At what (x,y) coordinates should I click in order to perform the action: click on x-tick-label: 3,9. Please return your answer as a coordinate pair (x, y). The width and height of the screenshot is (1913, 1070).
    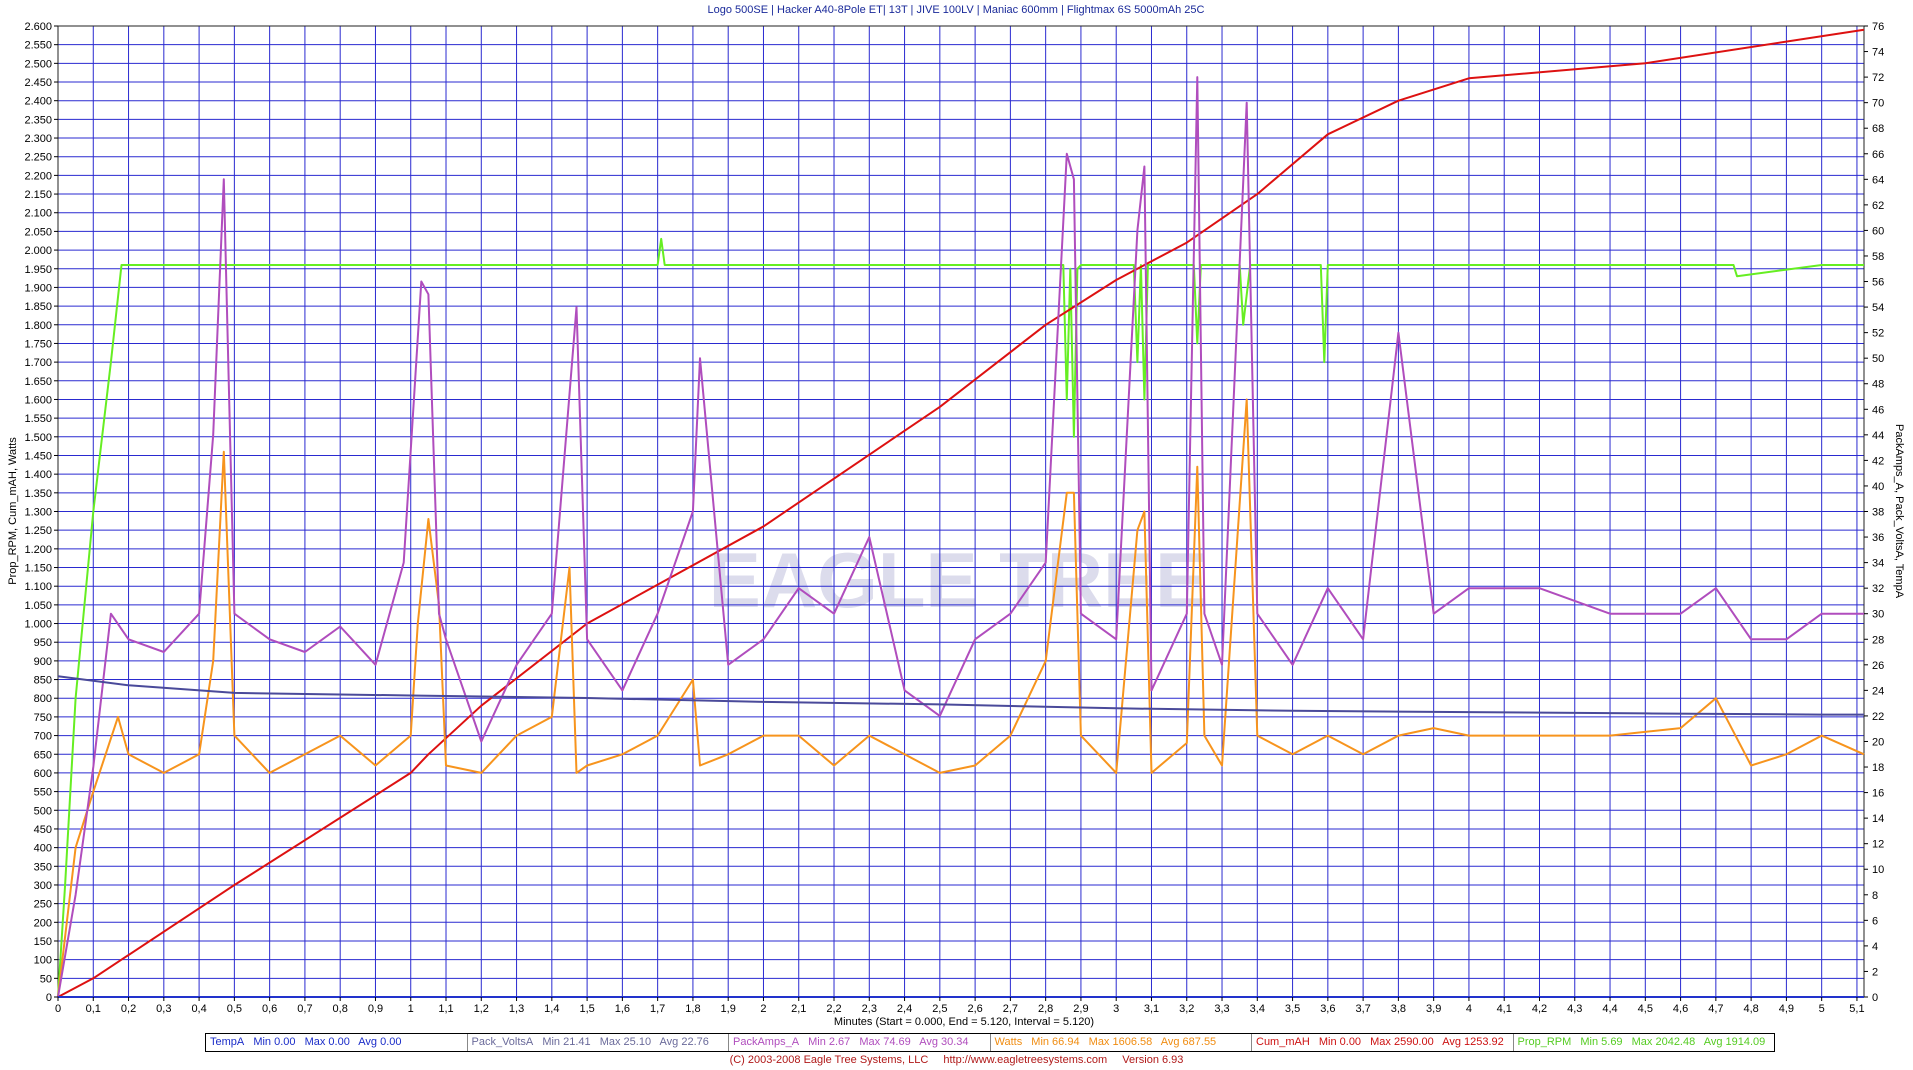
    Looking at the image, I should click on (1433, 1009).